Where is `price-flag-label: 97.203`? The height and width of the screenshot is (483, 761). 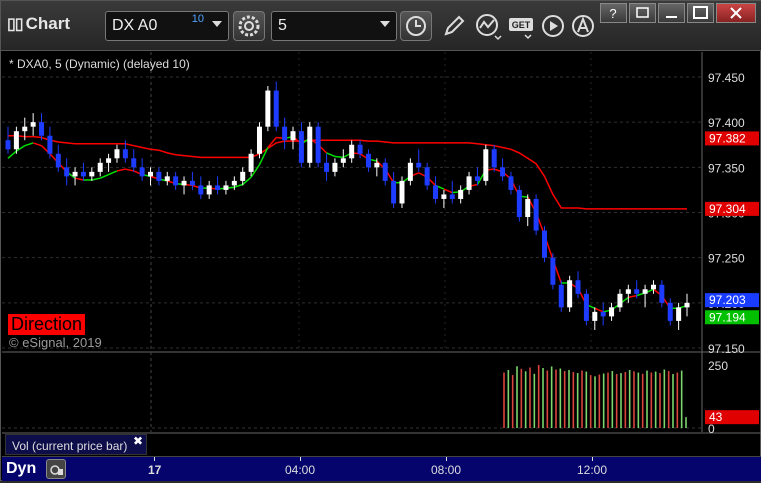 price-flag-label: 97.203 is located at coordinates (727, 300).